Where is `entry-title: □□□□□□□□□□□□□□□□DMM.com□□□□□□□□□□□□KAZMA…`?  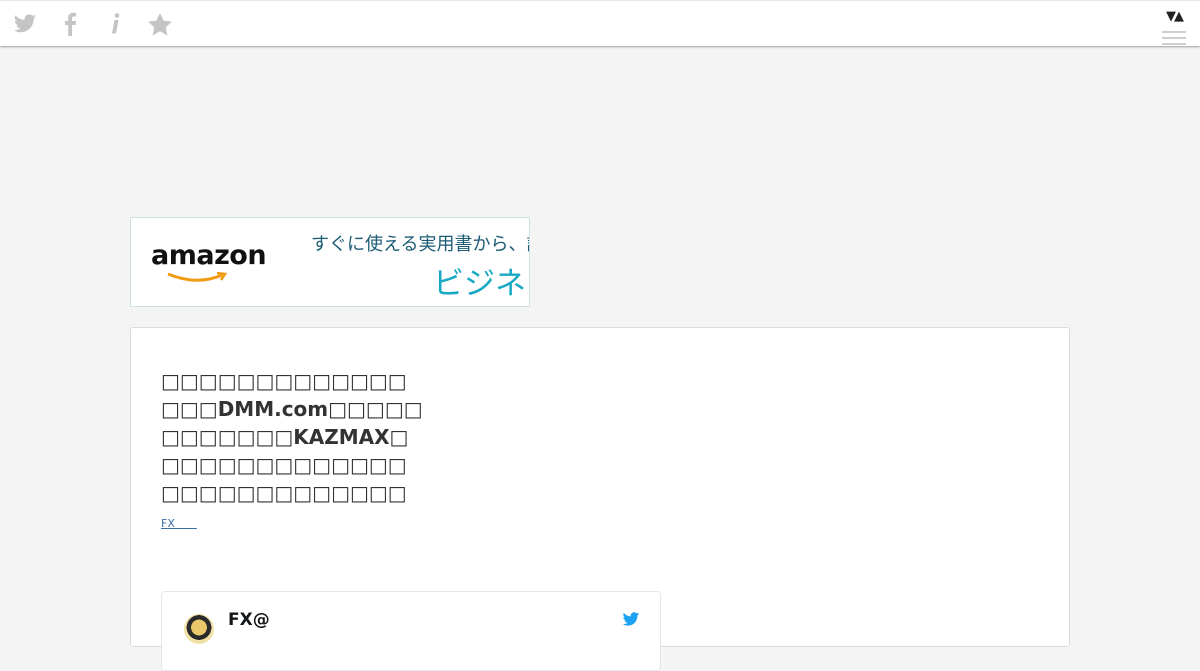 entry-title: □□□□□□□□□□□□□□□□DMM.com□□□□□□□□□□□□KAZMA… is located at coordinates (292, 437).